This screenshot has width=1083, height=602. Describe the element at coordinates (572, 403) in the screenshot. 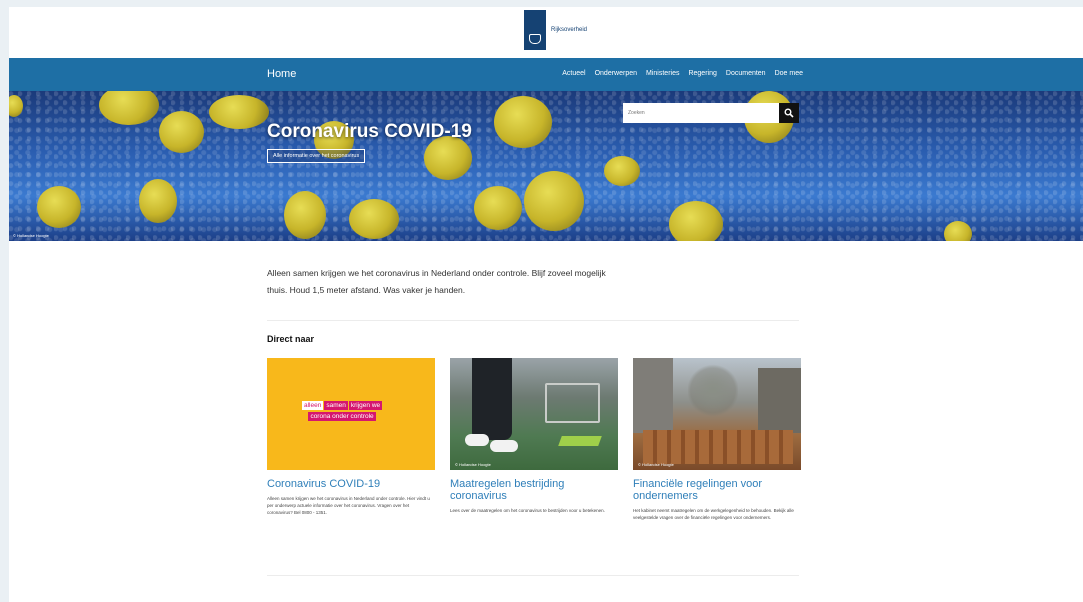

I see `shopping-cart-shape` at that location.